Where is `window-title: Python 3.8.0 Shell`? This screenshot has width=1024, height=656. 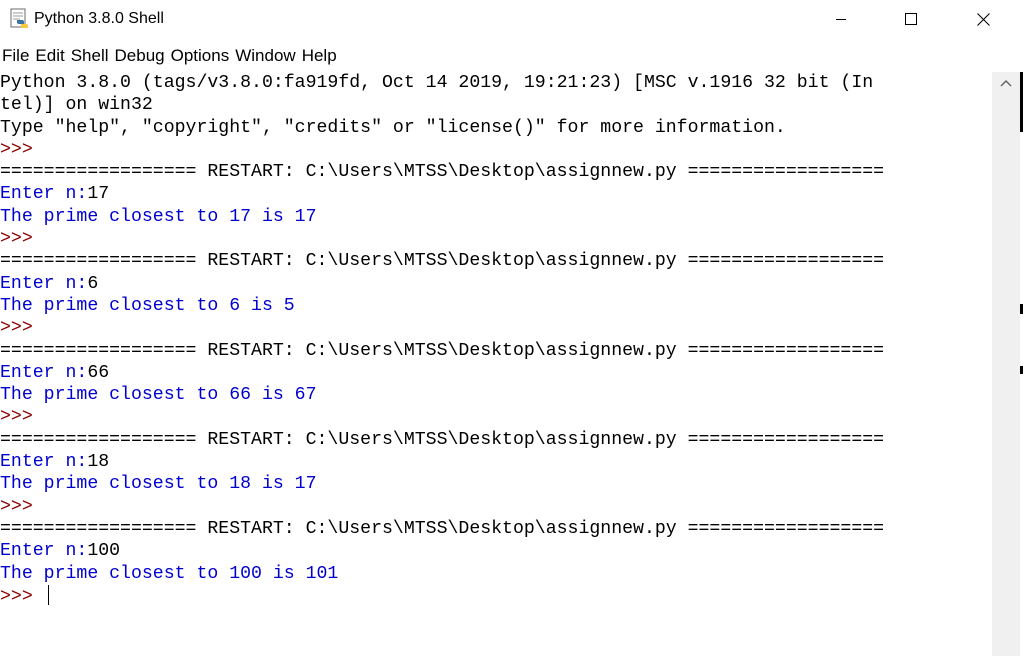
window-title: Python 3.8.0 Shell is located at coordinates (99, 18).